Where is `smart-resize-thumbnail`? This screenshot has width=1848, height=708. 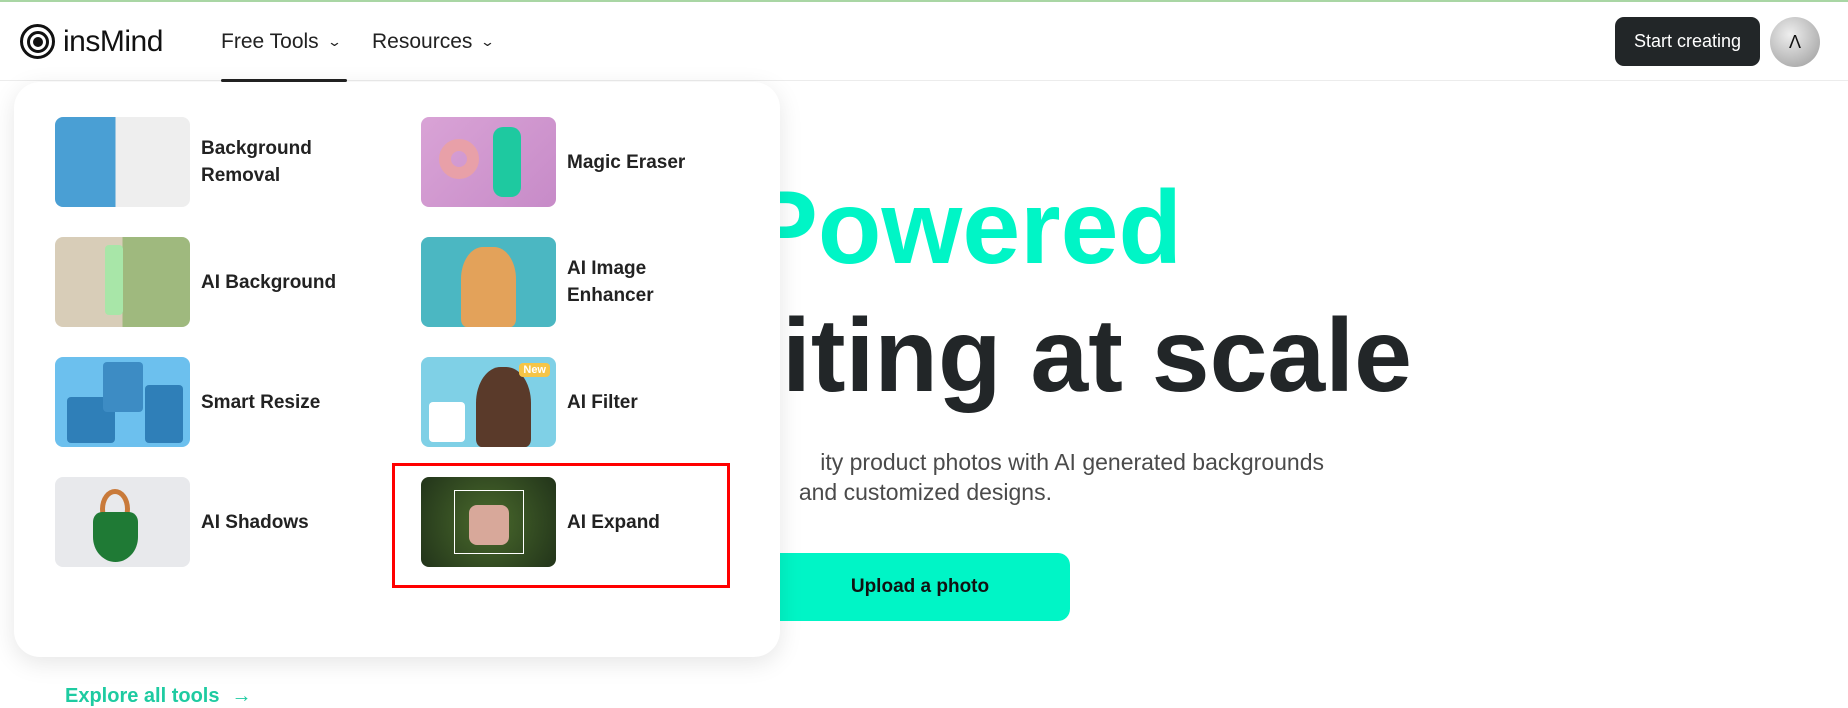 smart-resize-thumbnail is located at coordinates (122, 402).